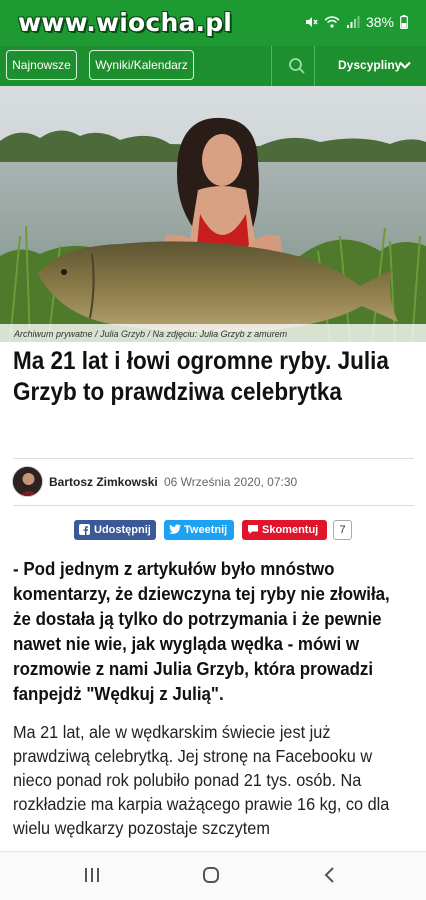 This screenshot has height=900, width=426. I want to click on android-nav-bar, so click(213, 875).